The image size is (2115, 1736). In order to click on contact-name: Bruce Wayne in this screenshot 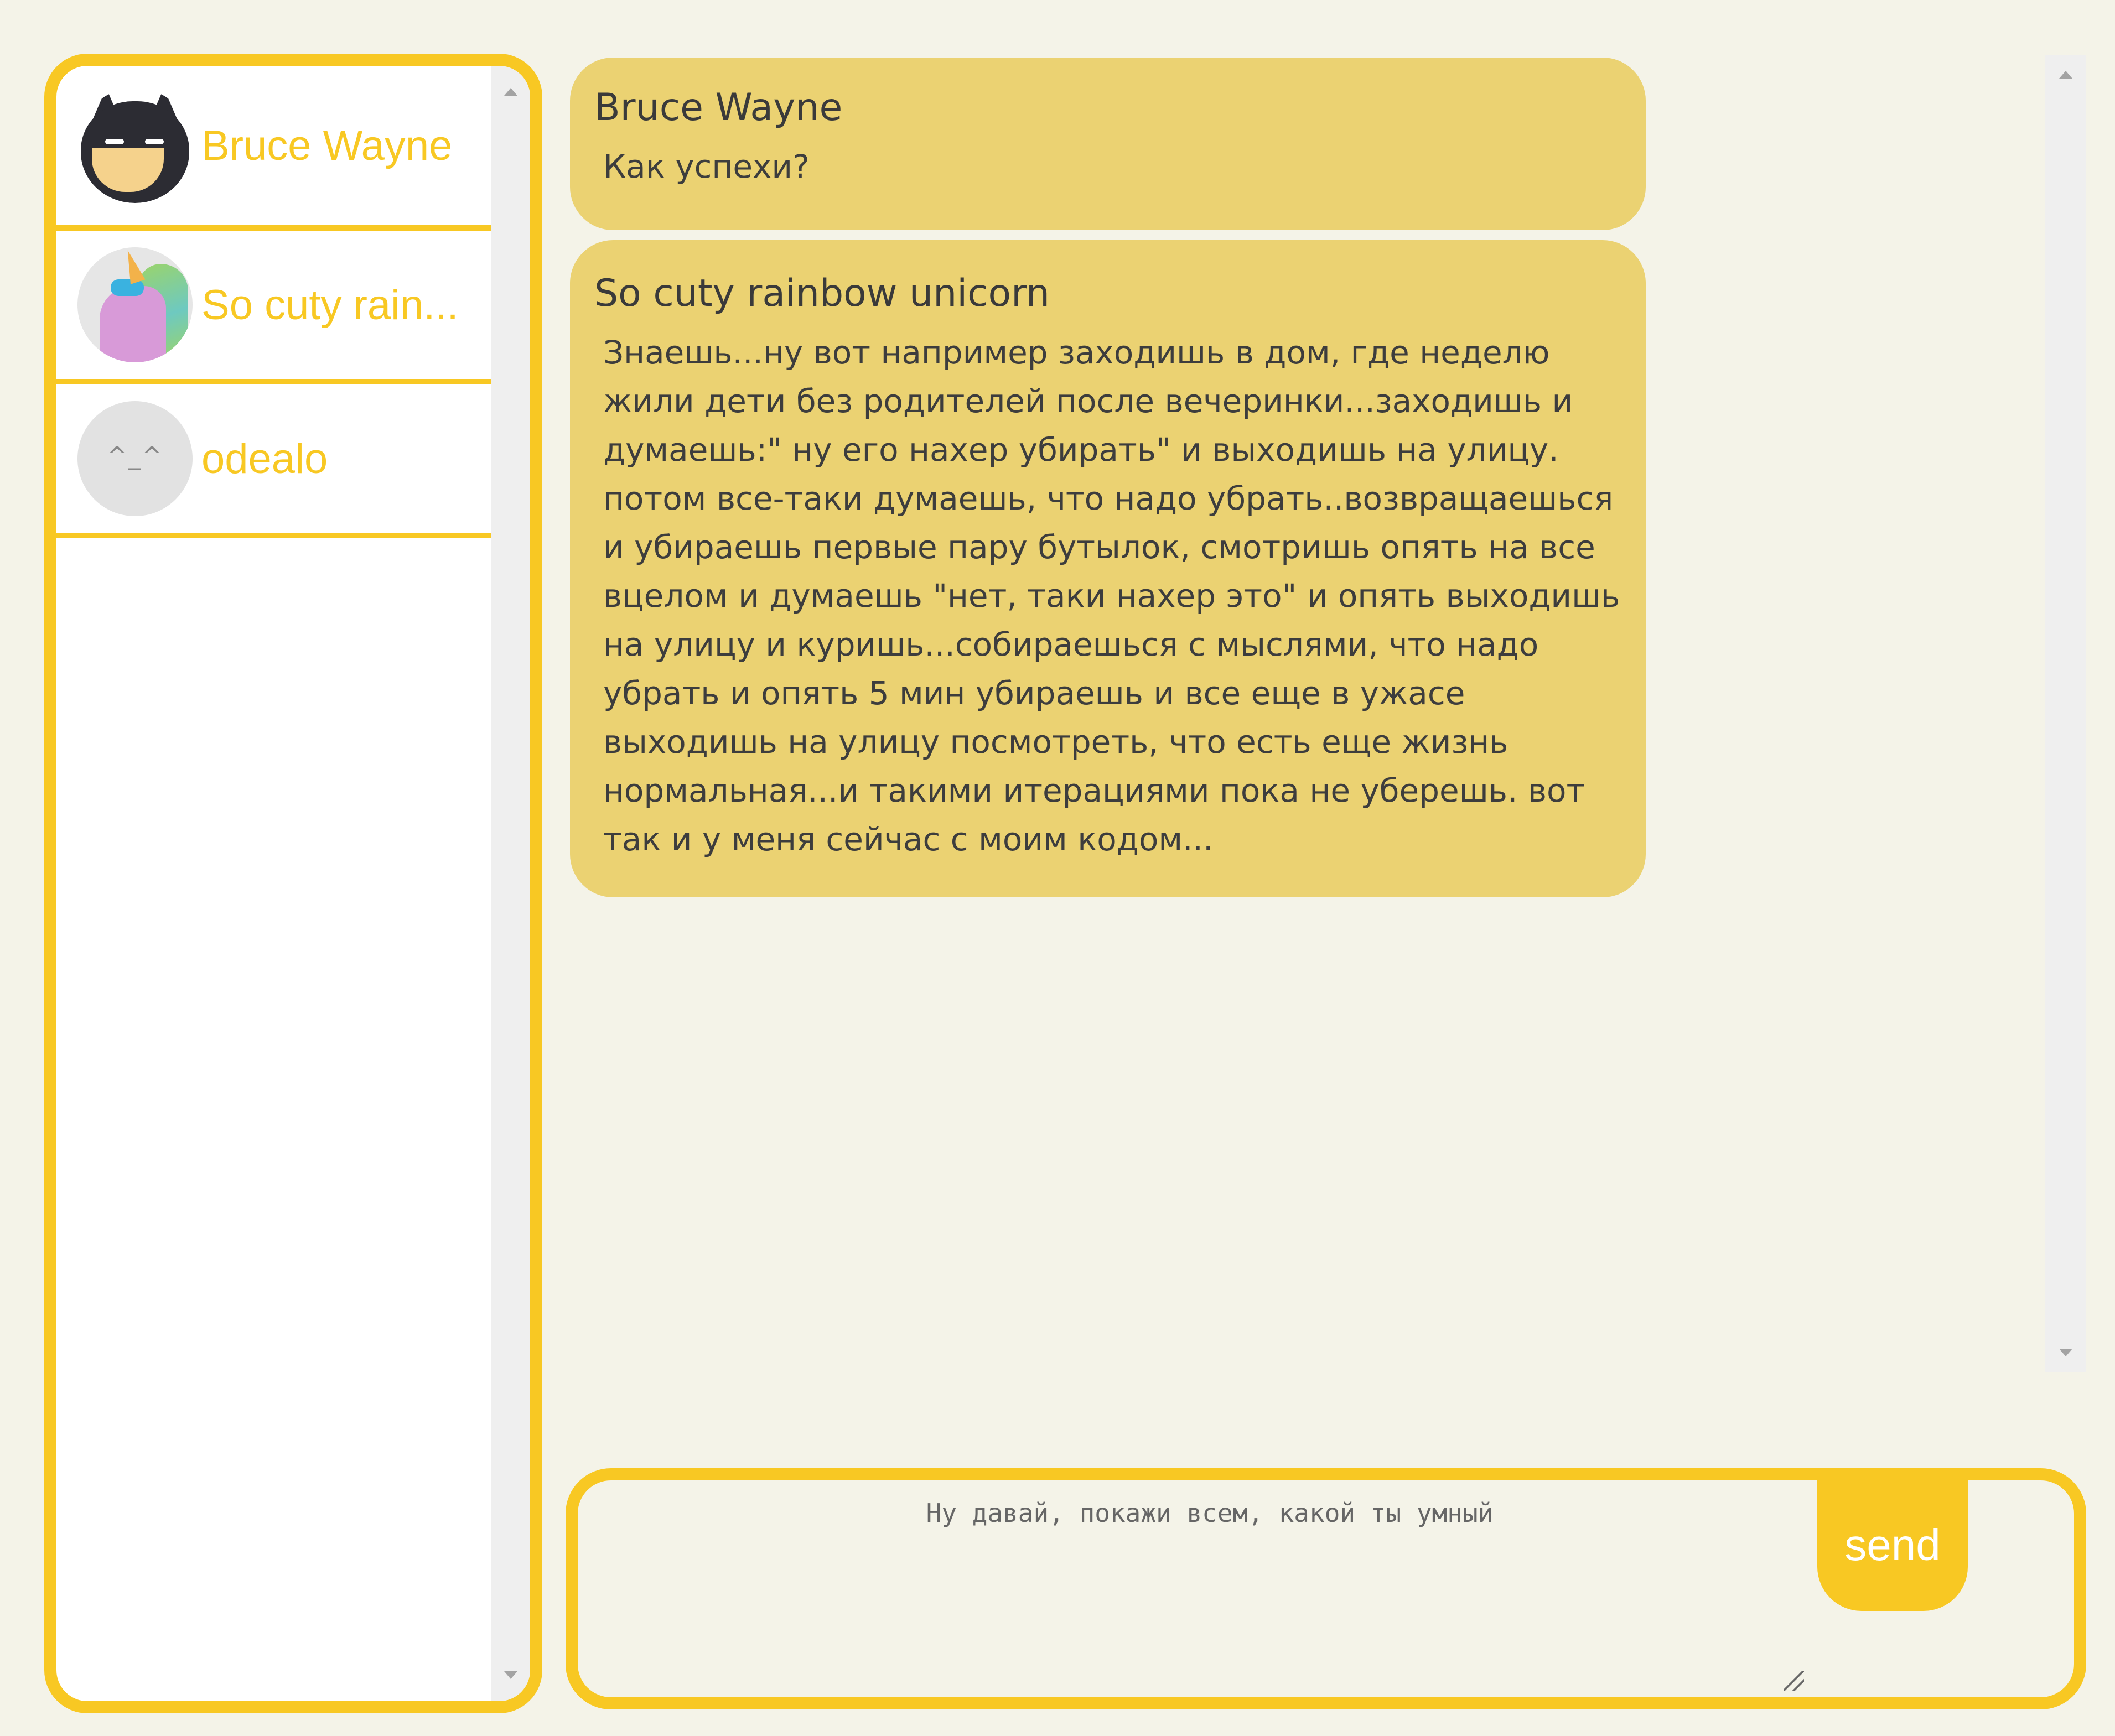, I will do `click(327, 145)`.